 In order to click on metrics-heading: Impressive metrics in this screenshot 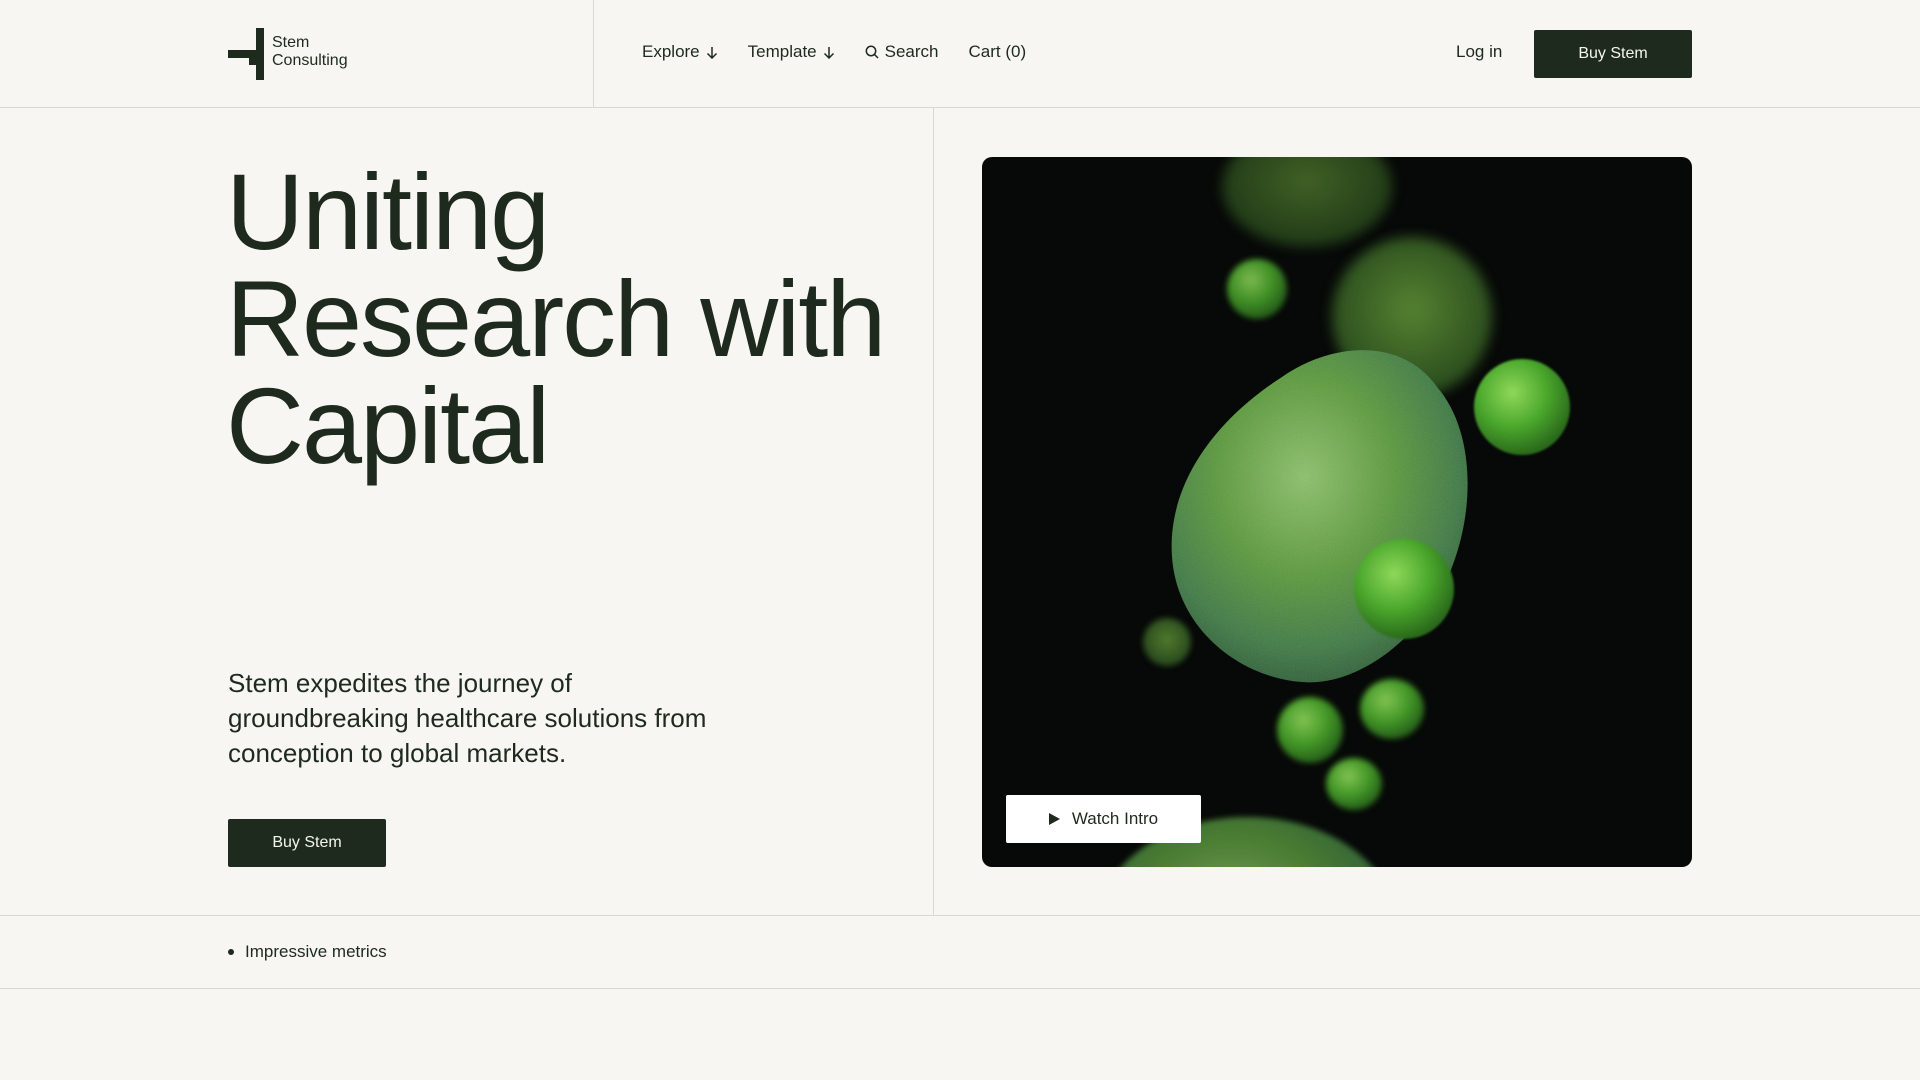, I will do `click(307, 952)`.